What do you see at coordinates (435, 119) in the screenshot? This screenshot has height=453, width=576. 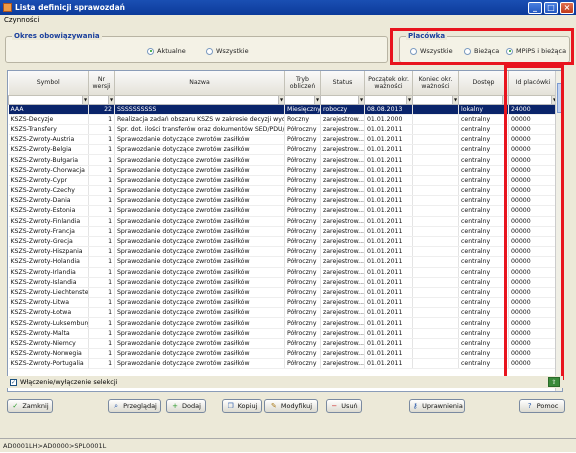 I see `table-cell` at bounding box center [435, 119].